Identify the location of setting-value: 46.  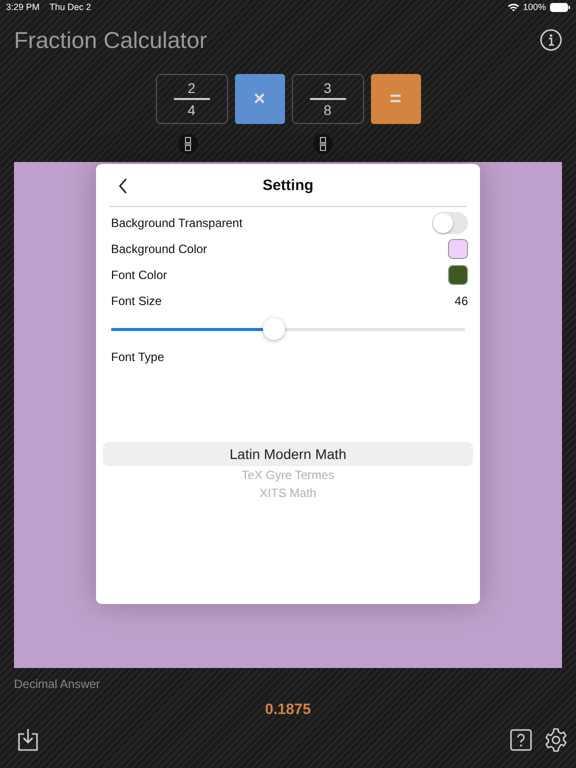
(461, 301).